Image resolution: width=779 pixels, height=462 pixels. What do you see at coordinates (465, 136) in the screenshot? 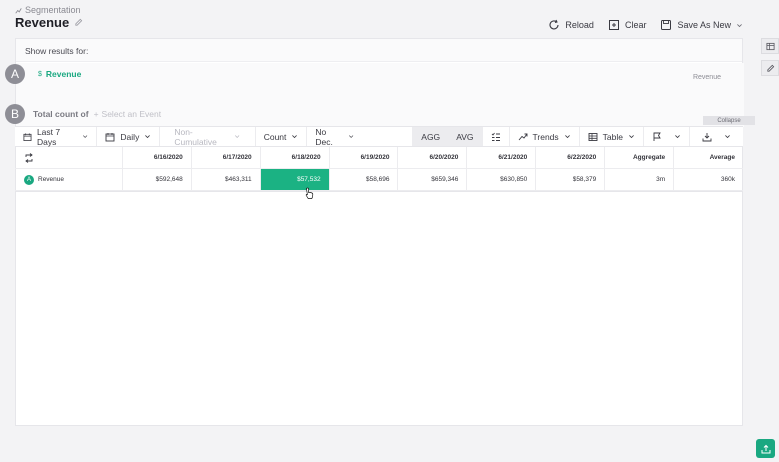
I see `avg-toggle: AVG` at bounding box center [465, 136].